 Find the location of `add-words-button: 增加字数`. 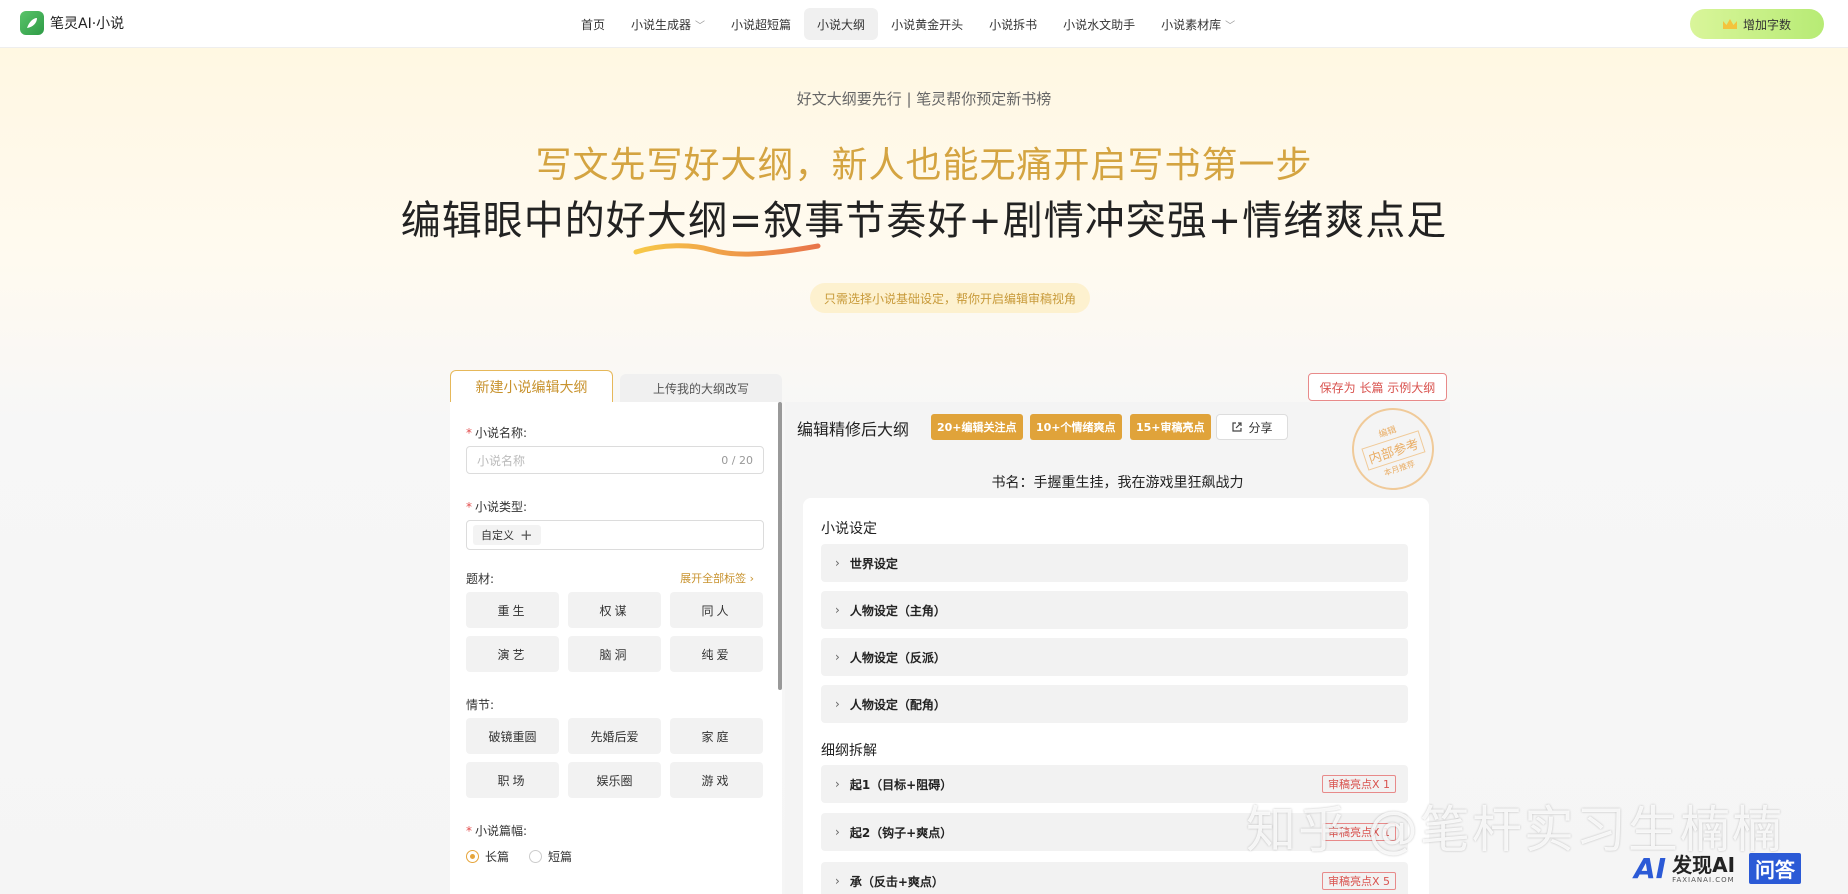

add-words-button: 增加字数 is located at coordinates (1757, 24).